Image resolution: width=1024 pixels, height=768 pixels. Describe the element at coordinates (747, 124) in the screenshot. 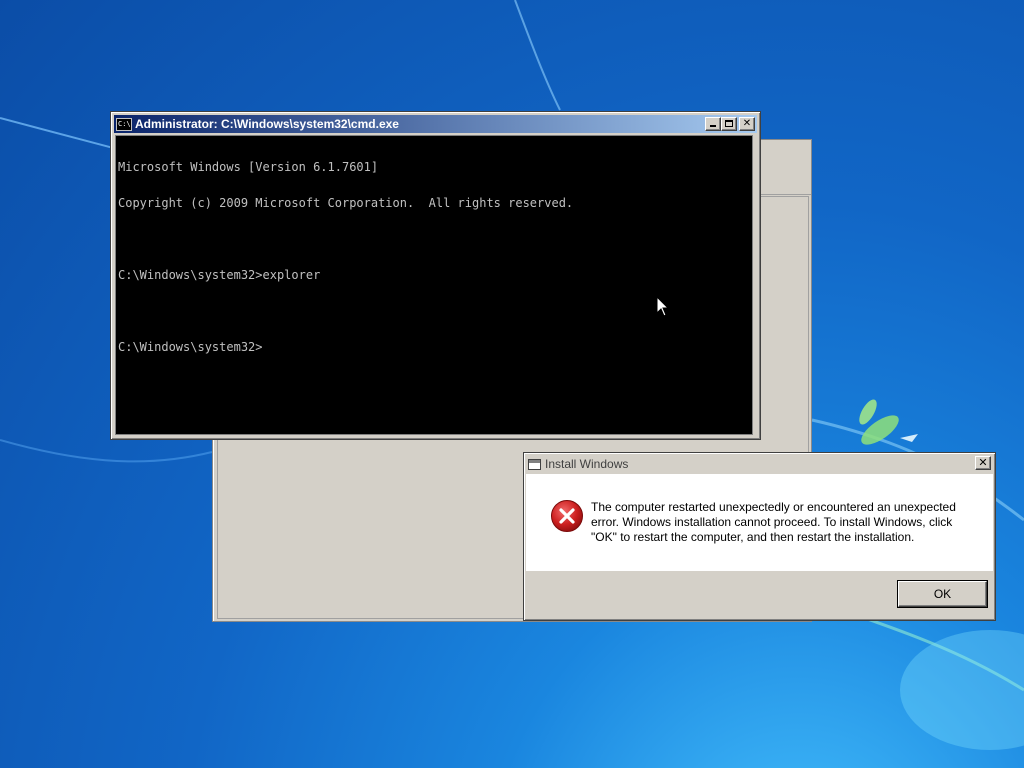

I see `close-button: ✕` at that location.